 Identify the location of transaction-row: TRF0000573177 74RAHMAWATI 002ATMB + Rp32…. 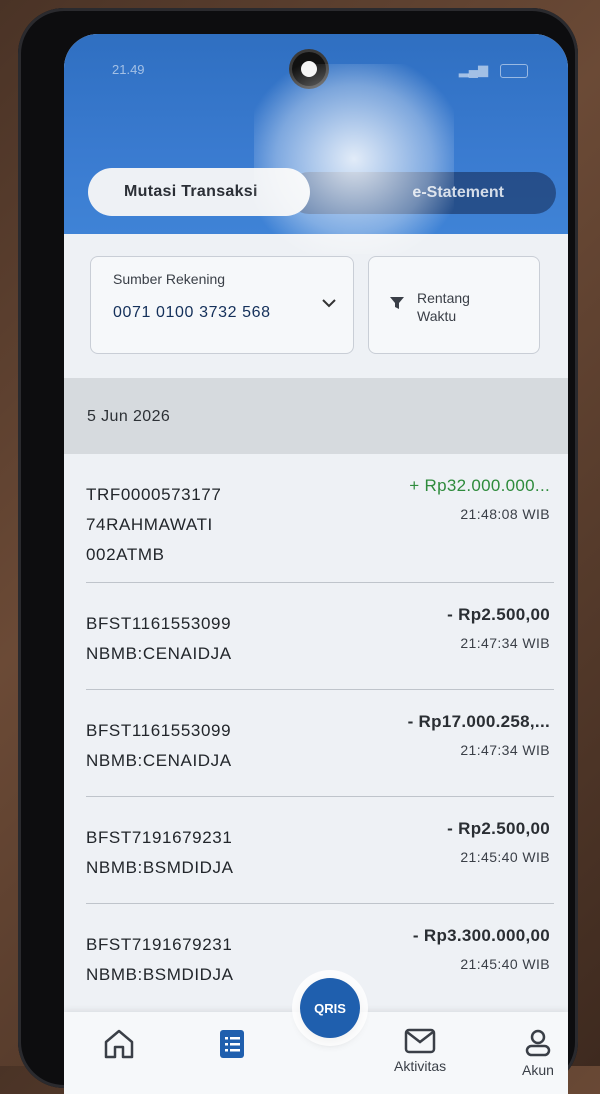
(320, 518).